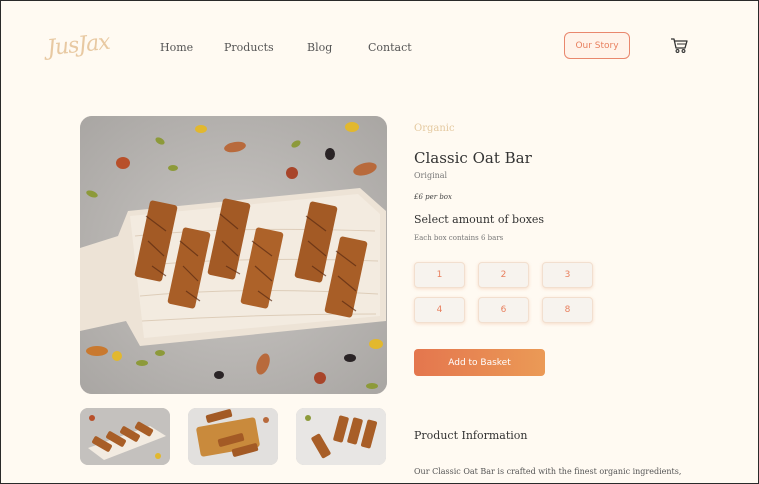 This screenshot has height=484, width=759. Describe the element at coordinates (567, 275) in the screenshot. I see `quantity-option-3: 3` at that location.